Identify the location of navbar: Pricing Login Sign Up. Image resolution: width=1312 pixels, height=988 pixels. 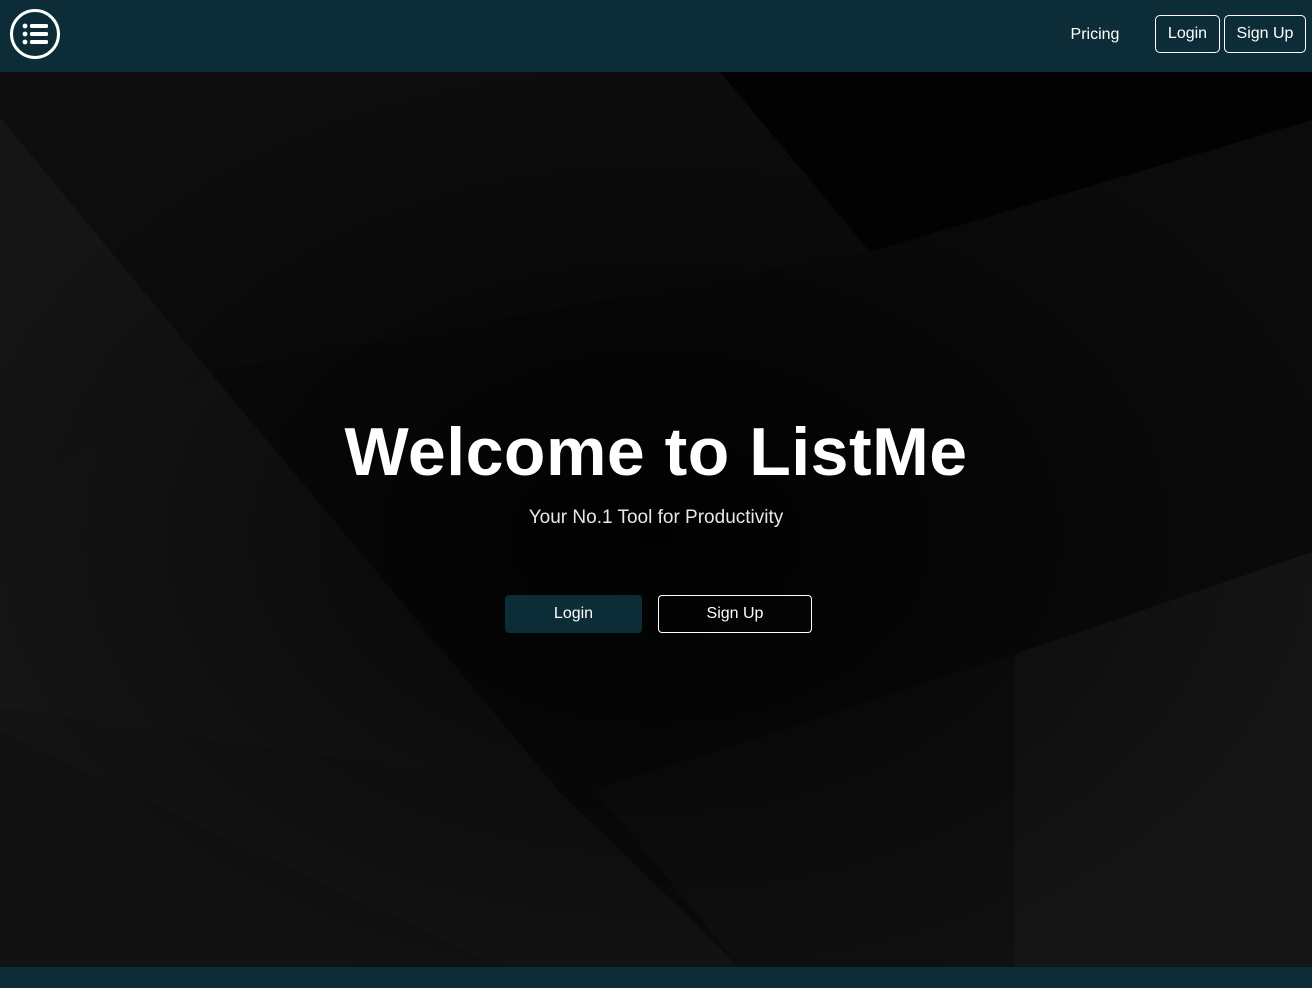
(656, 36).